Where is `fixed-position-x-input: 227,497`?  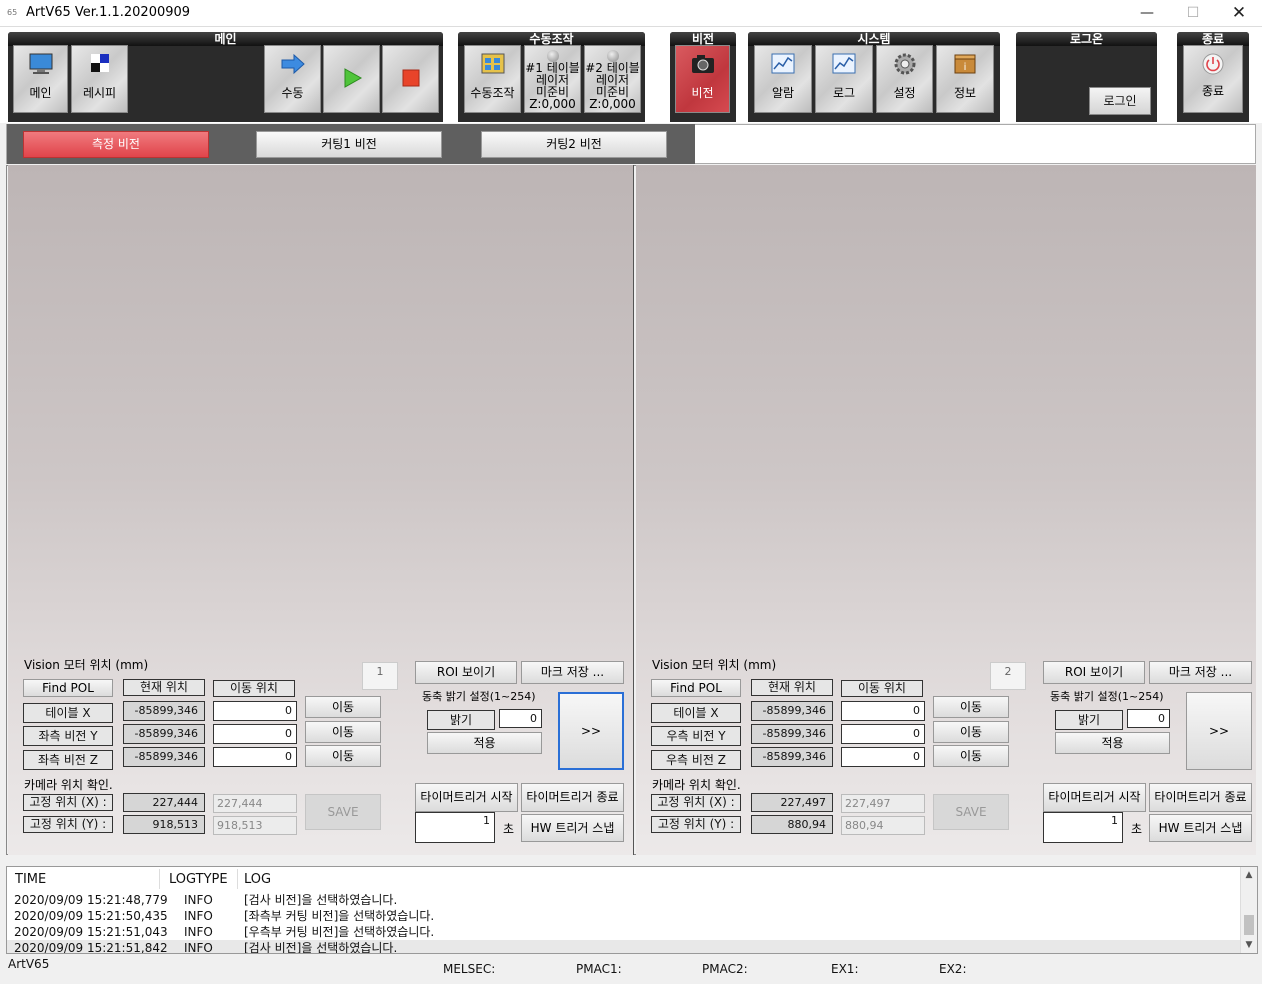 fixed-position-x-input: 227,497 is located at coordinates (883, 803).